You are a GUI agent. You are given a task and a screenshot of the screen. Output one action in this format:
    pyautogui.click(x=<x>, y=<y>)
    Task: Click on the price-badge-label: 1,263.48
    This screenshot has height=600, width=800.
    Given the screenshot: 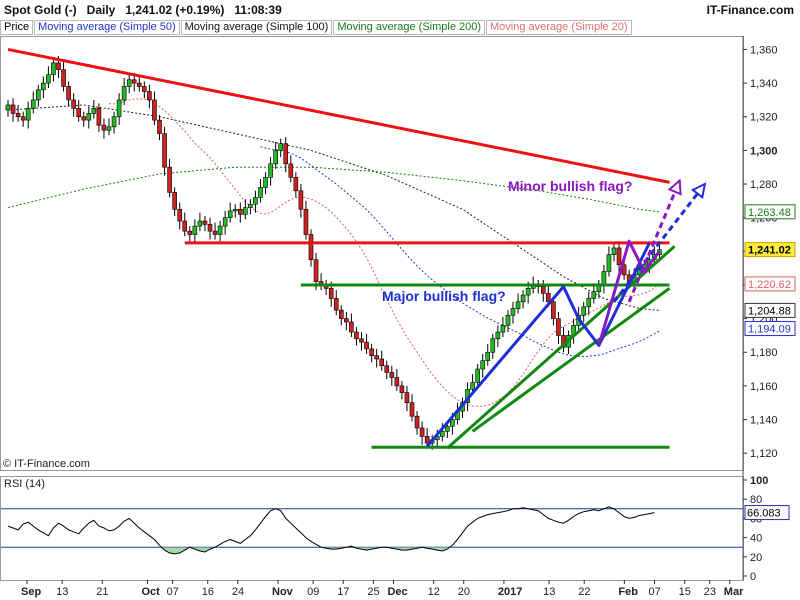 What is the action you would take?
    pyautogui.click(x=769, y=213)
    